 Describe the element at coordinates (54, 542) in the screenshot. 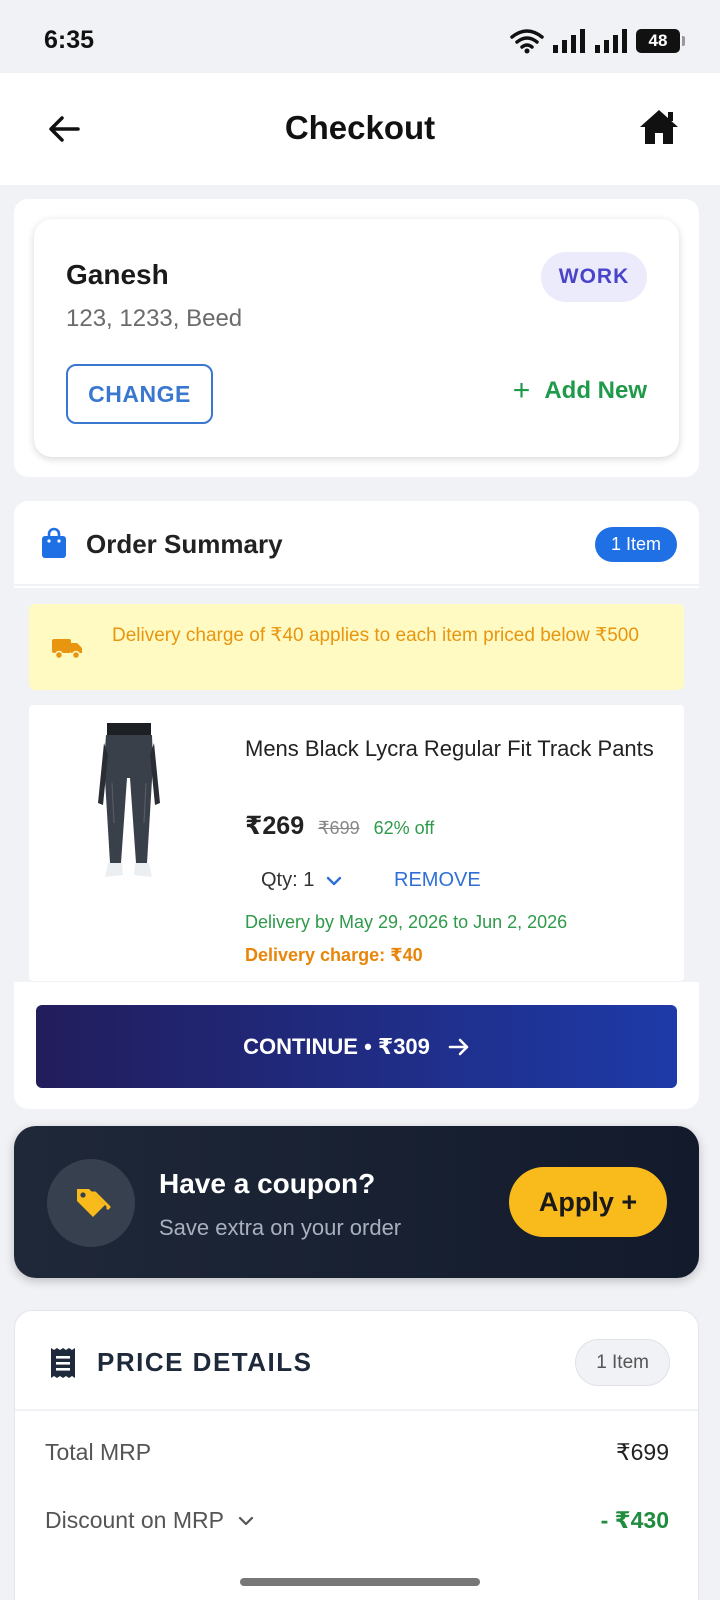

I see `shopping-bag-icon` at that location.